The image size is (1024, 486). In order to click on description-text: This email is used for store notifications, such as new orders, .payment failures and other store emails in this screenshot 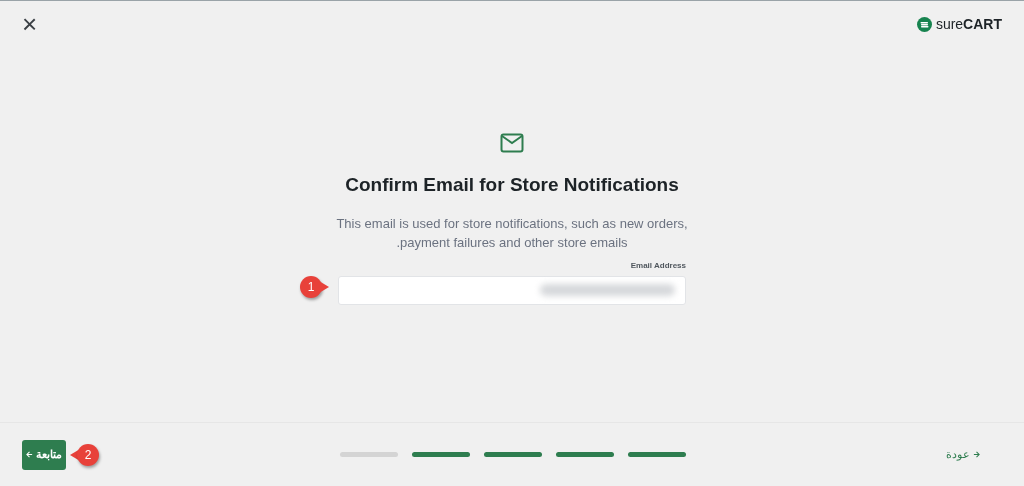, I will do `click(512, 233)`.